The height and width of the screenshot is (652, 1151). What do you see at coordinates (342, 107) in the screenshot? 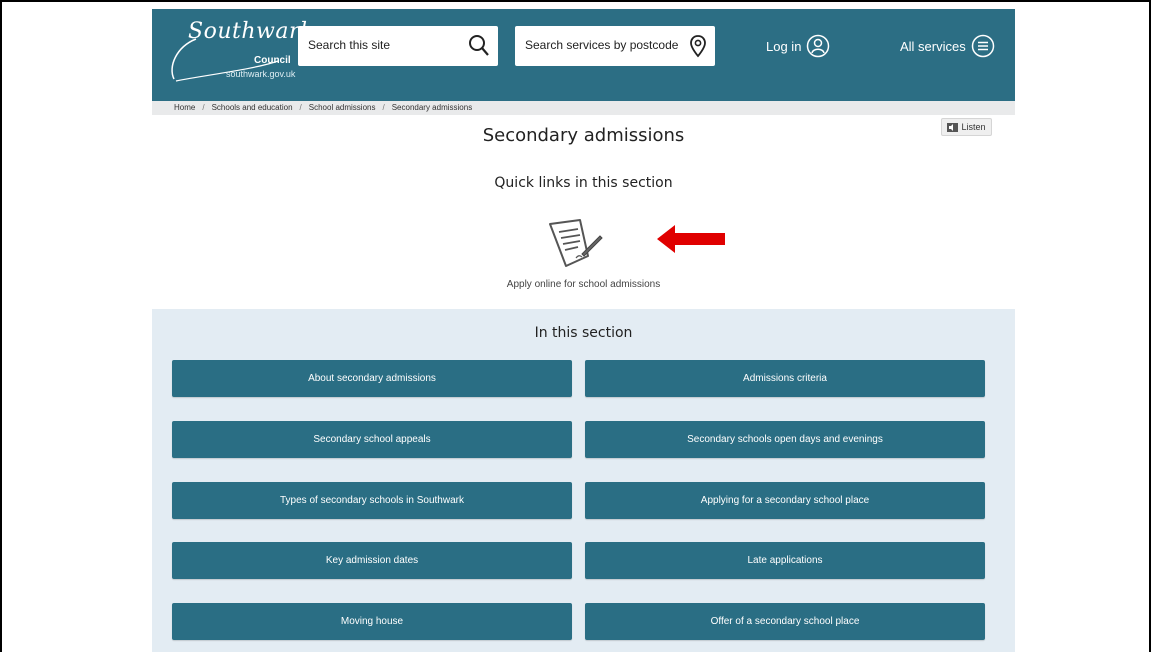
I see `breadcrumb-school-admissions: School admissions` at bounding box center [342, 107].